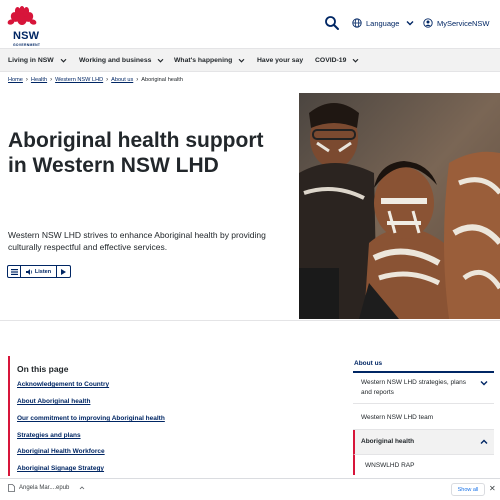  What do you see at coordinates (43, 271) in the screenshot?
I see `listen-label: Listen` at bounding box center [43, 271].